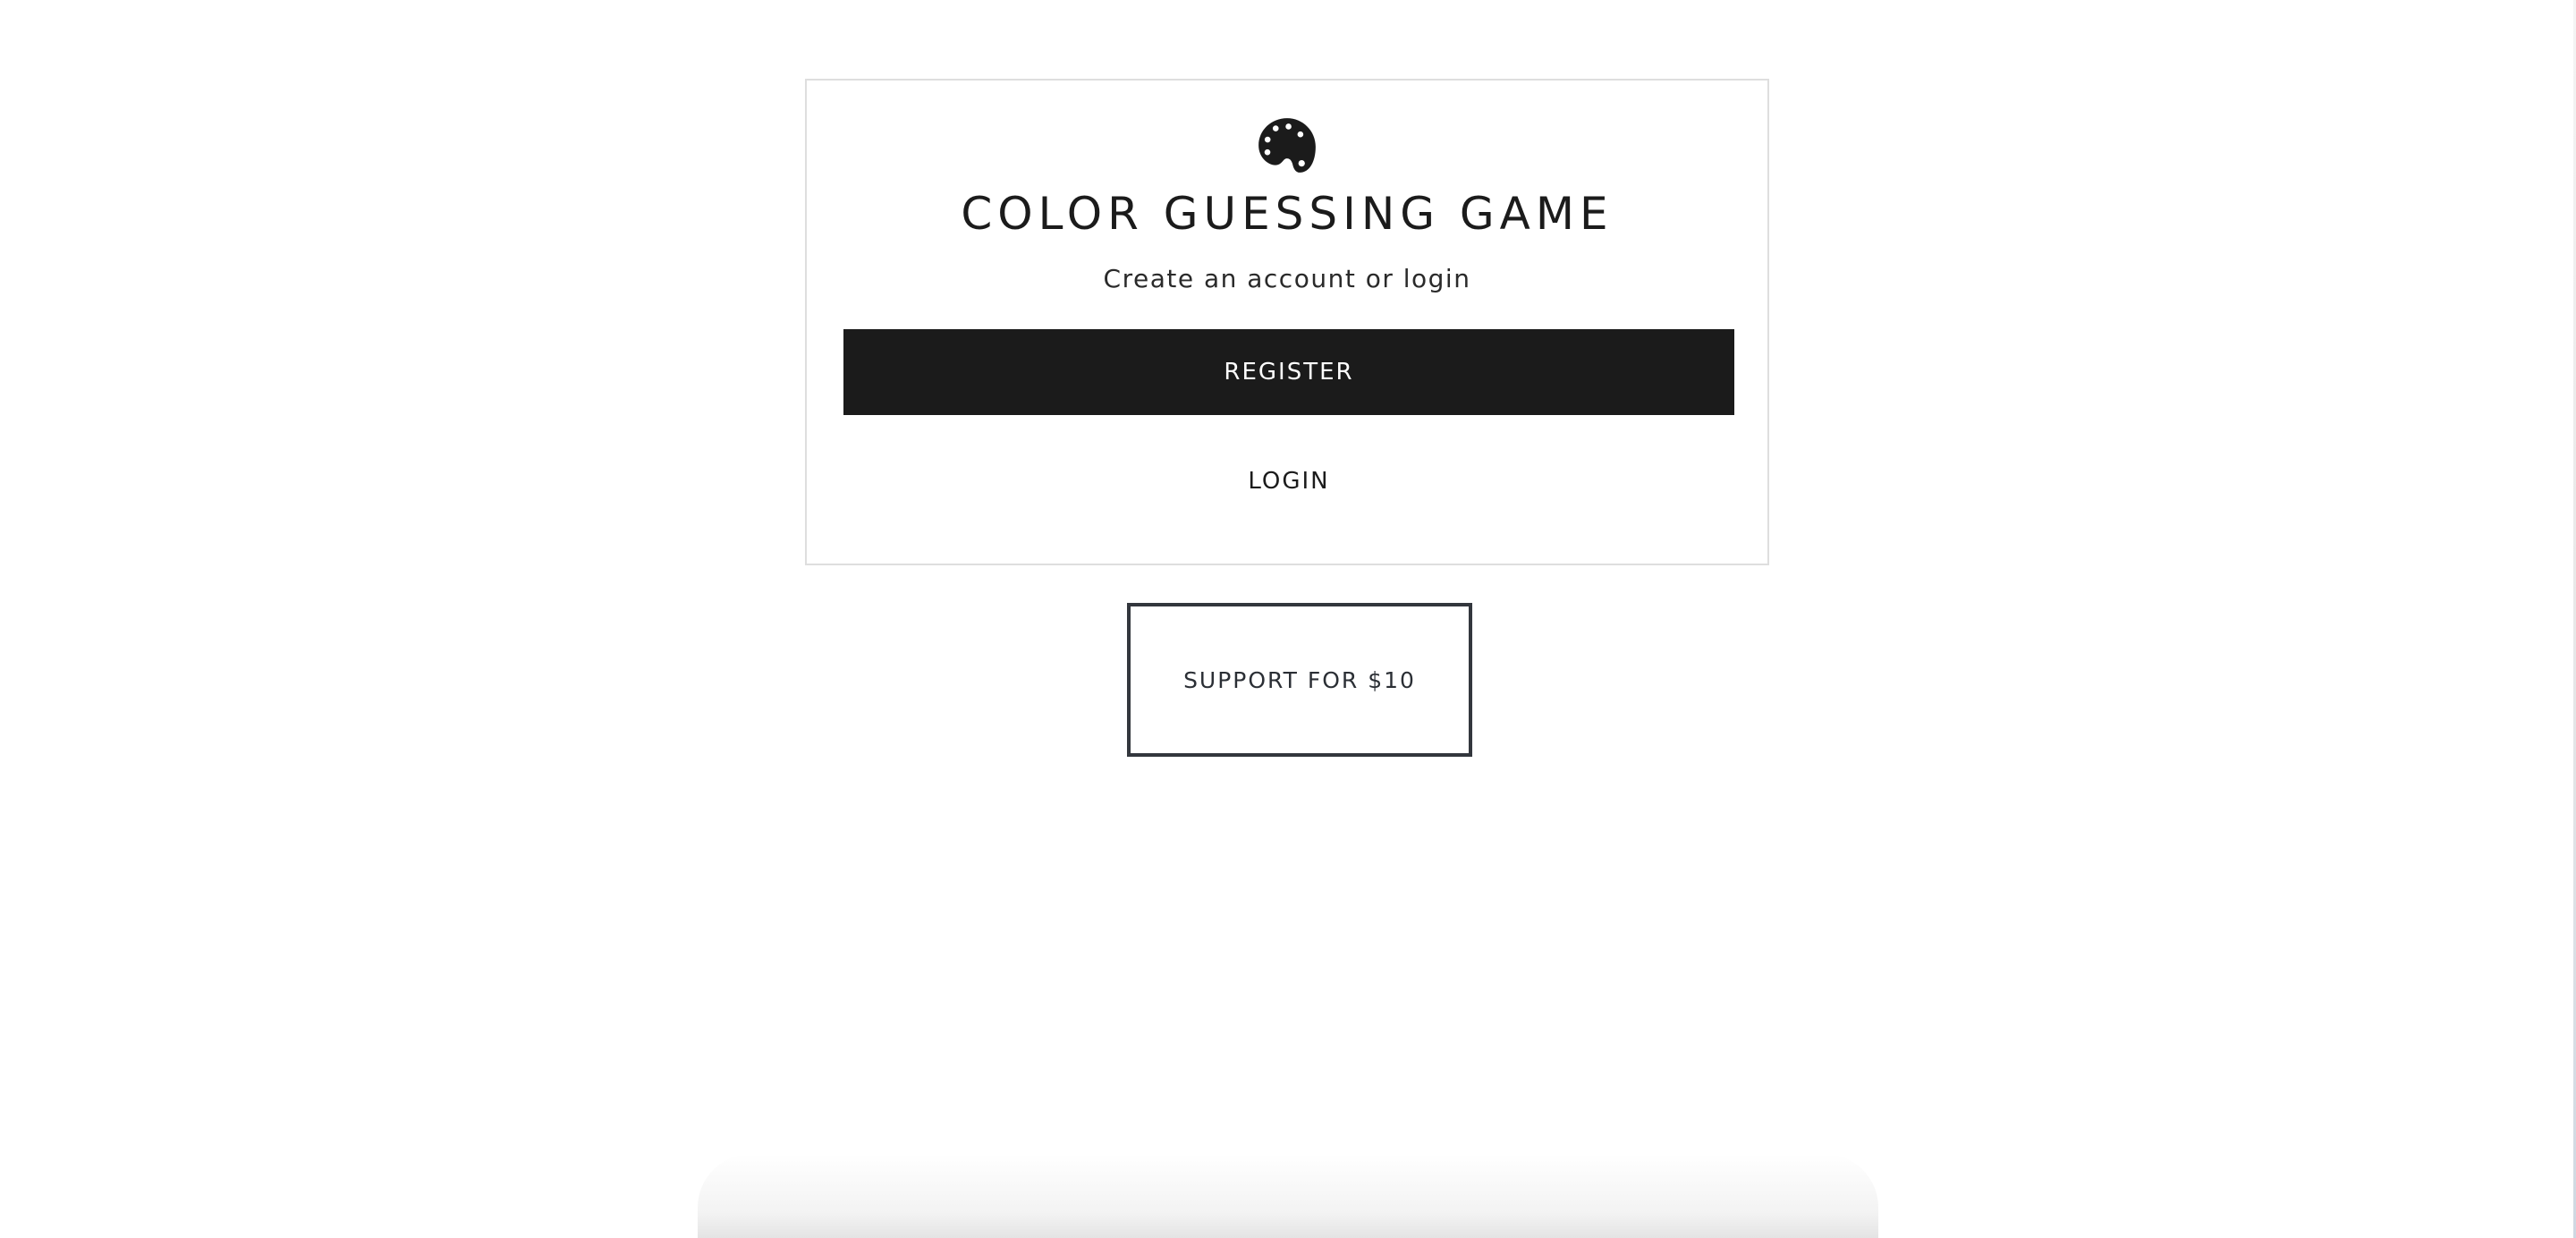 The image size is (2576, 1238). Describe the element at coordinates (1288, 1196) in the screenshot. I see `bottom-shadow` at that location.